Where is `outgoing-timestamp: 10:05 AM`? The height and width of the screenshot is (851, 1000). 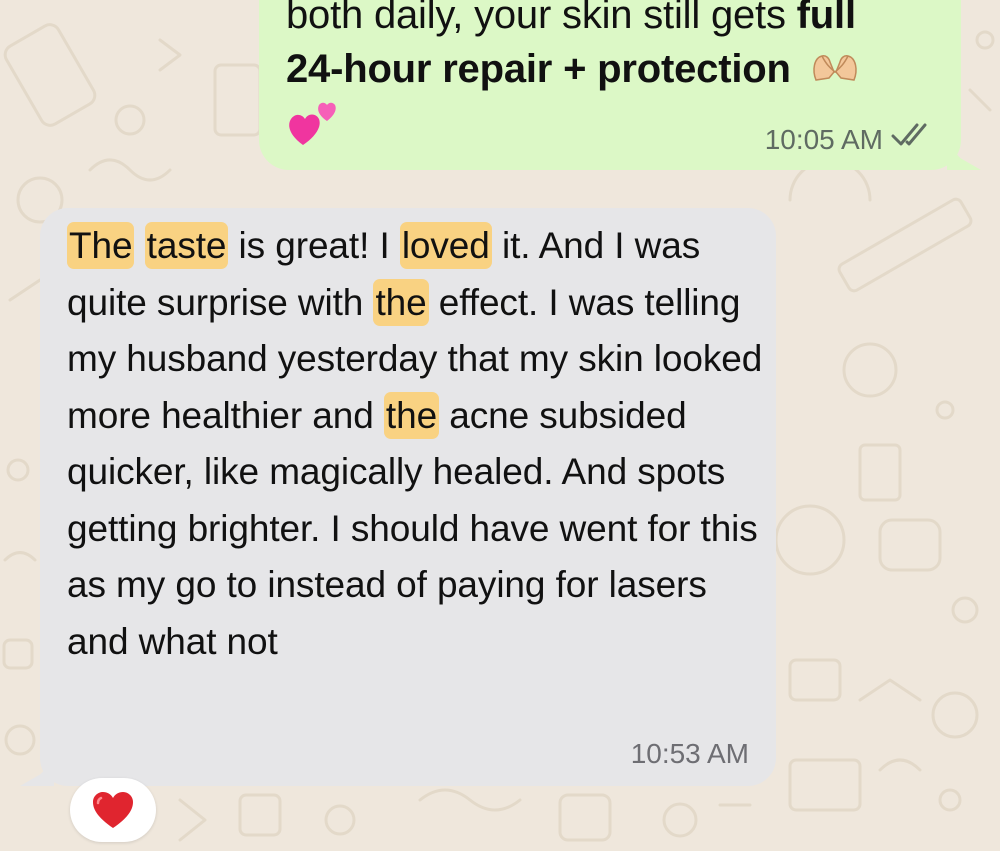
outgoing-timestamp: 10:05 AM is located at coordinates (823, 139).